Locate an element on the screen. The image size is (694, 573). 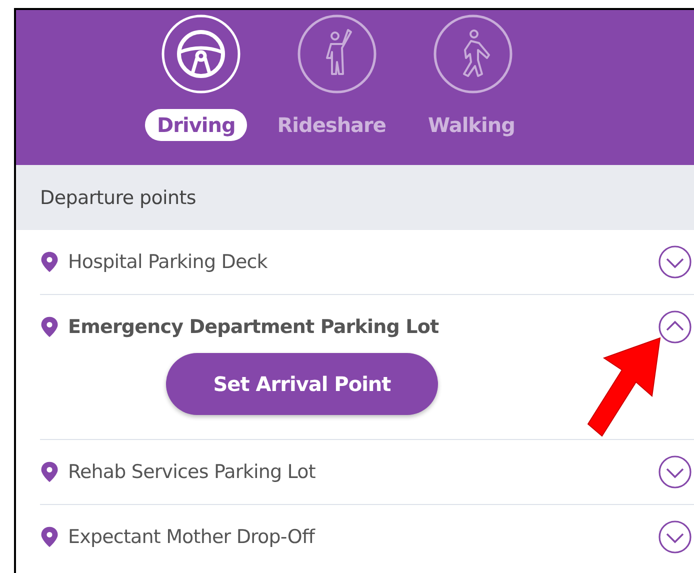
collapse-icon is located at coordinates (675, 327).